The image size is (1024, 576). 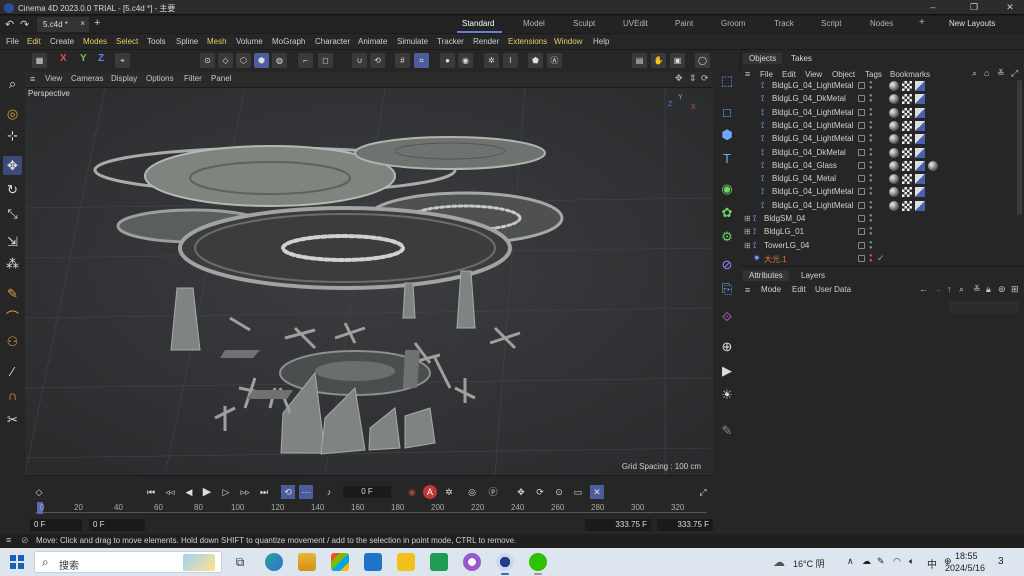 I want to click on menu-volume: Volume, so click(x=249, y=41).